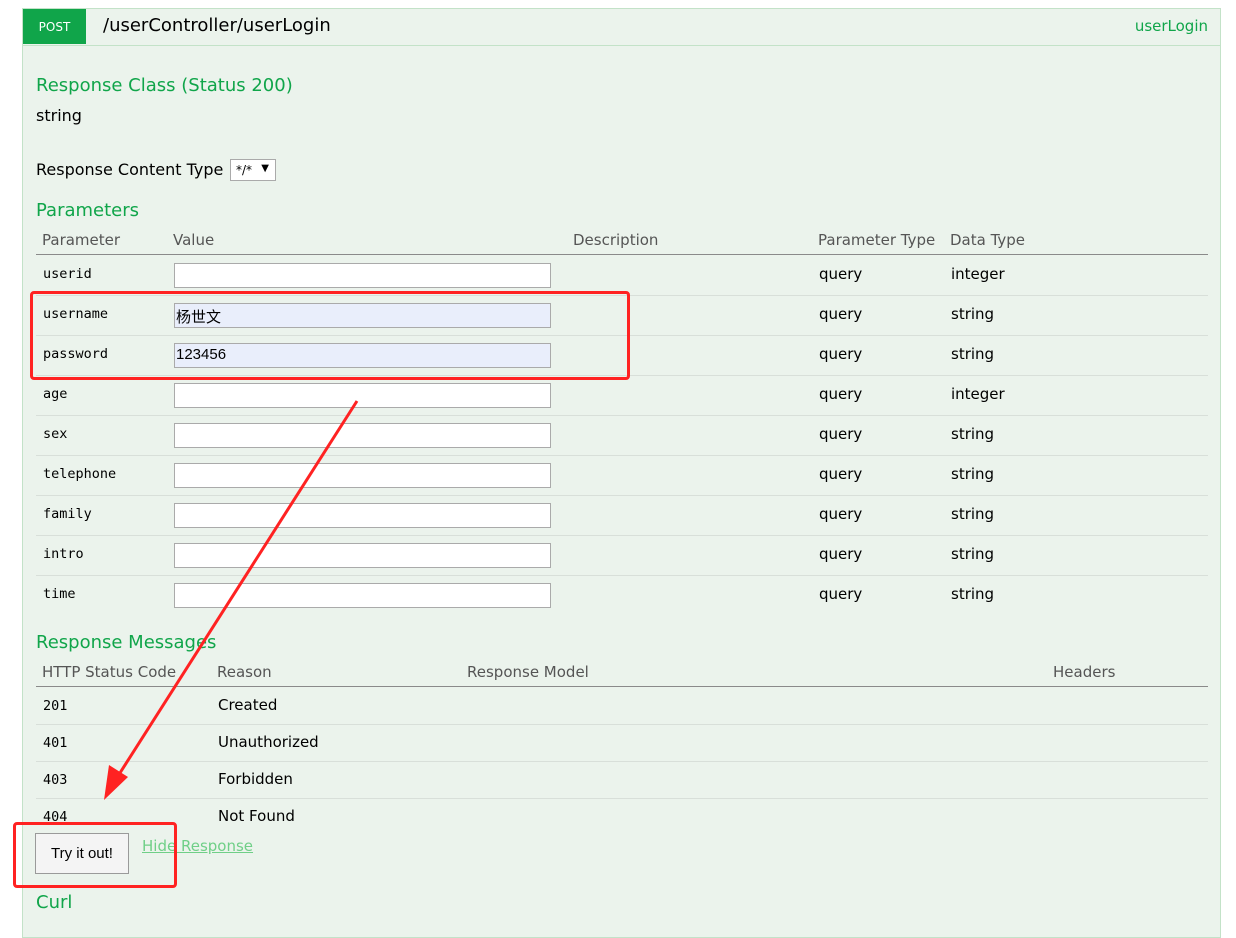  Describe the element at coordinates (237, 588) in the screenshot. I see `annotation-arrow-shaft` at that location.